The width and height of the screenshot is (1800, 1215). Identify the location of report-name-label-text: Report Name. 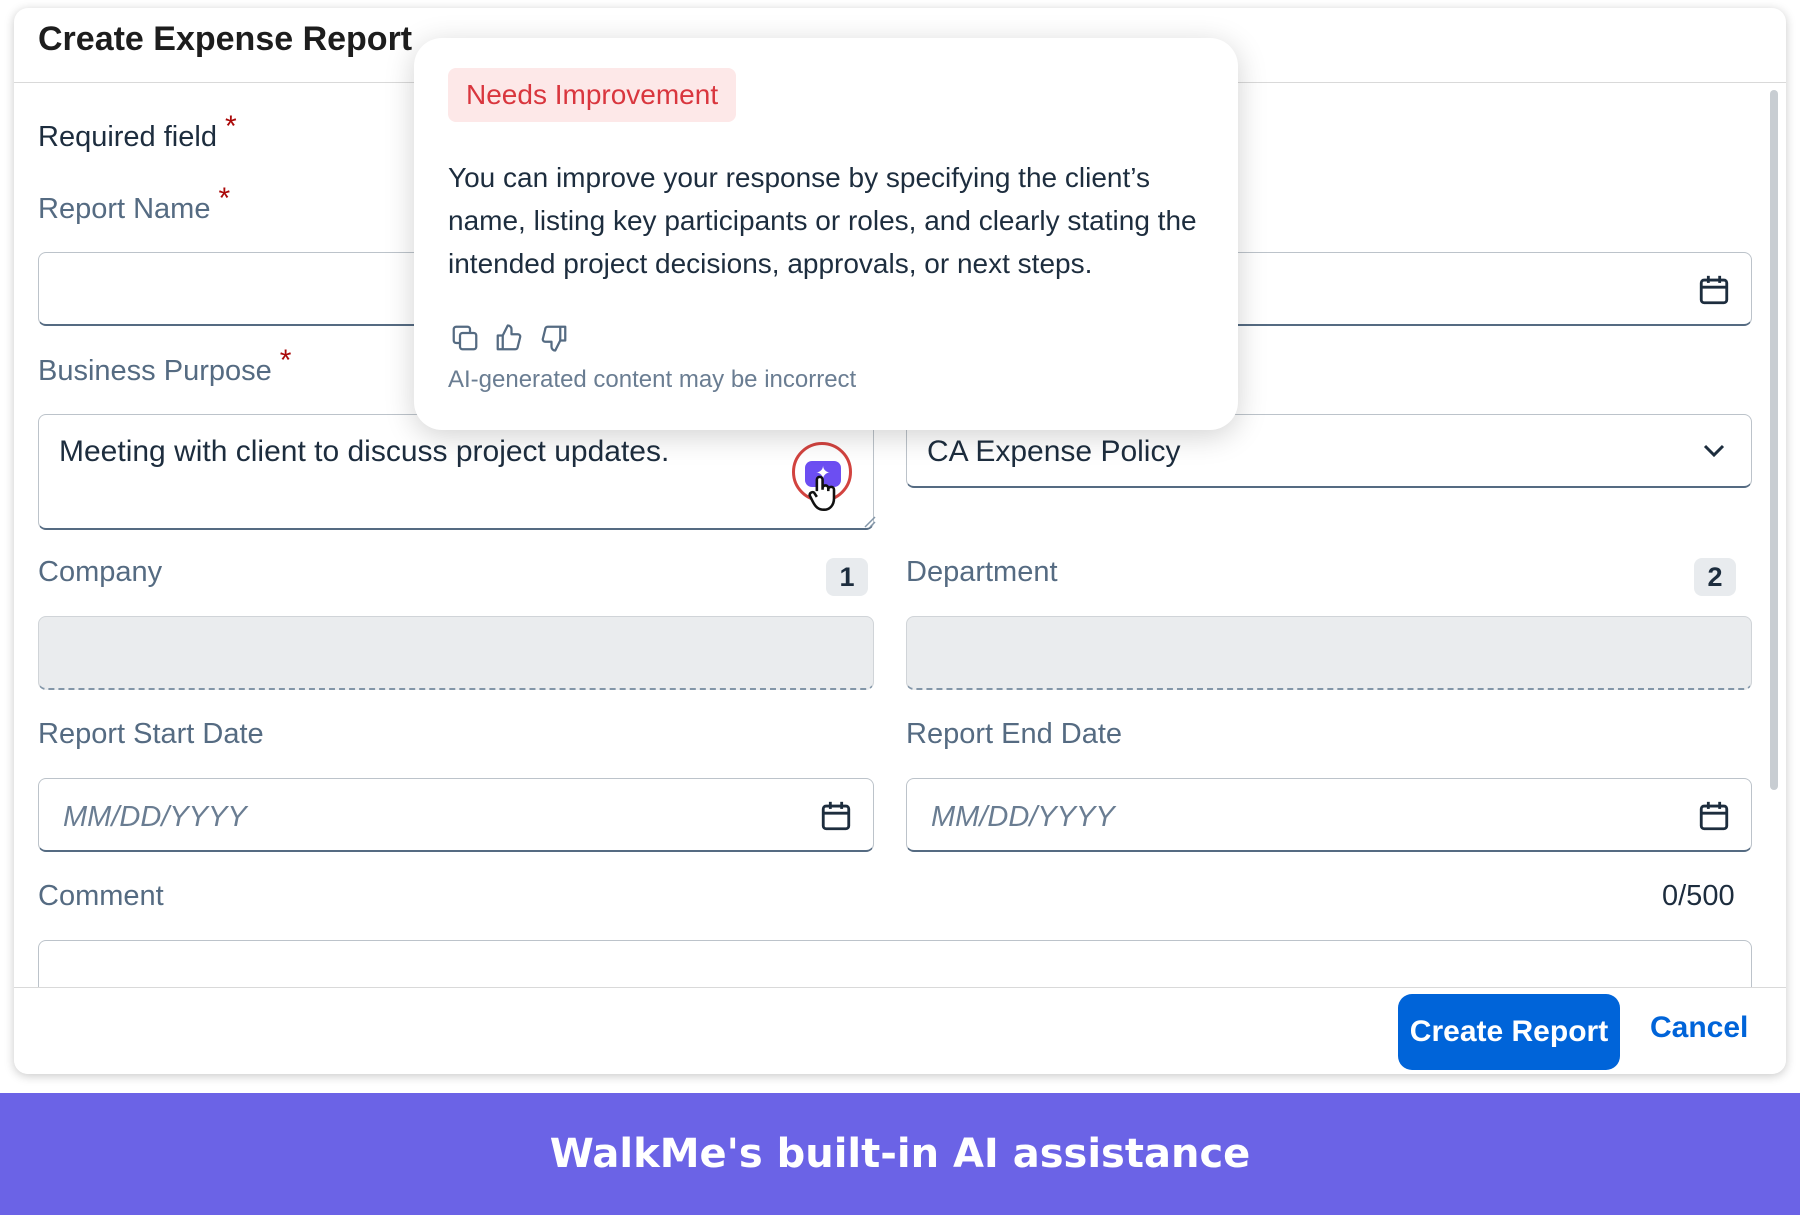
(124, 209).